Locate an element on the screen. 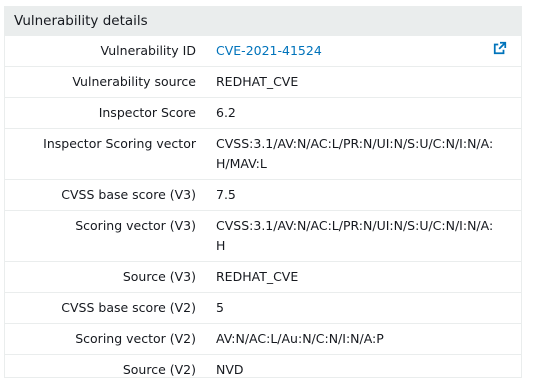 Image resolution: width=543 pixels, height=386 pixels. cvss-base-score-v3-value: 7.5 is located at coordinates (226, 194).